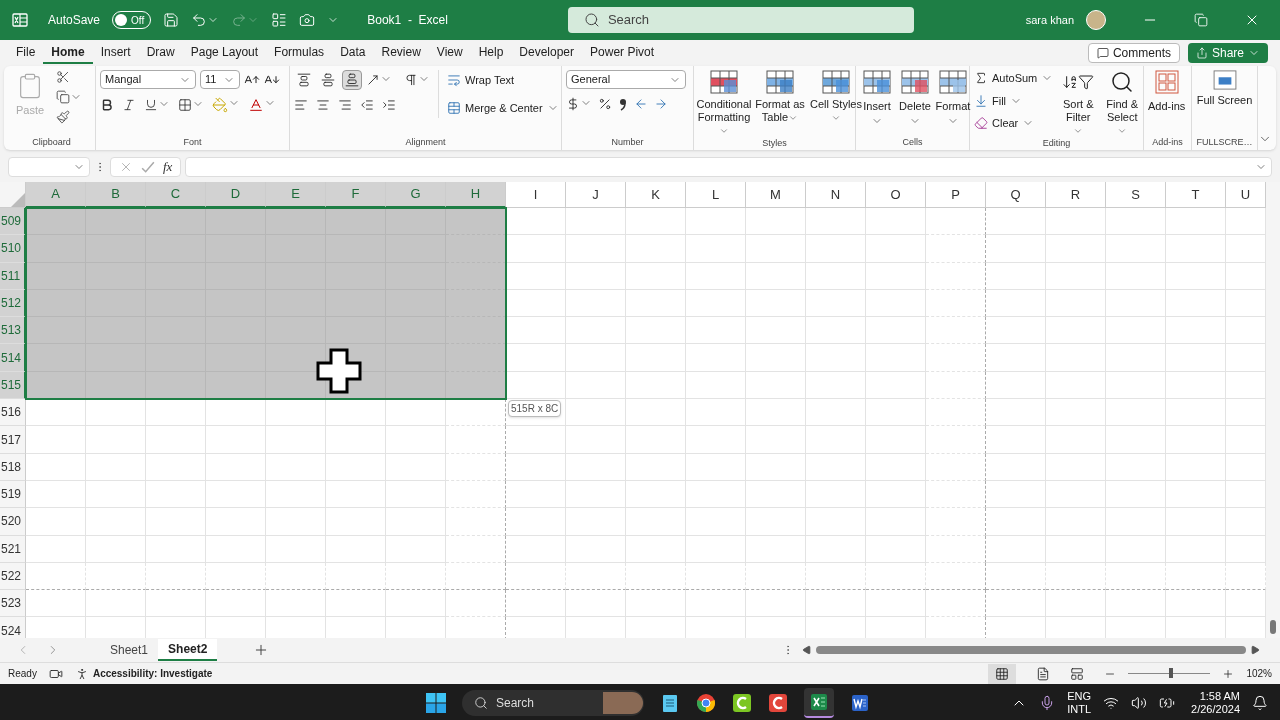  Describe the element at coordinates (1076, 195) in the screenshot. I see `column-header: R` at that location.